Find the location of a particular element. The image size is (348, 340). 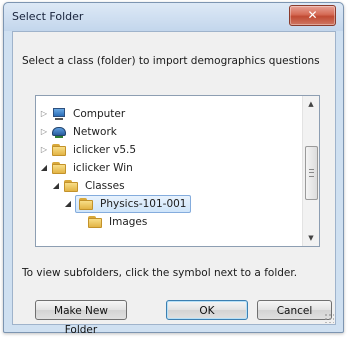

close-button: ✕ is located at coordinates (312, 15).